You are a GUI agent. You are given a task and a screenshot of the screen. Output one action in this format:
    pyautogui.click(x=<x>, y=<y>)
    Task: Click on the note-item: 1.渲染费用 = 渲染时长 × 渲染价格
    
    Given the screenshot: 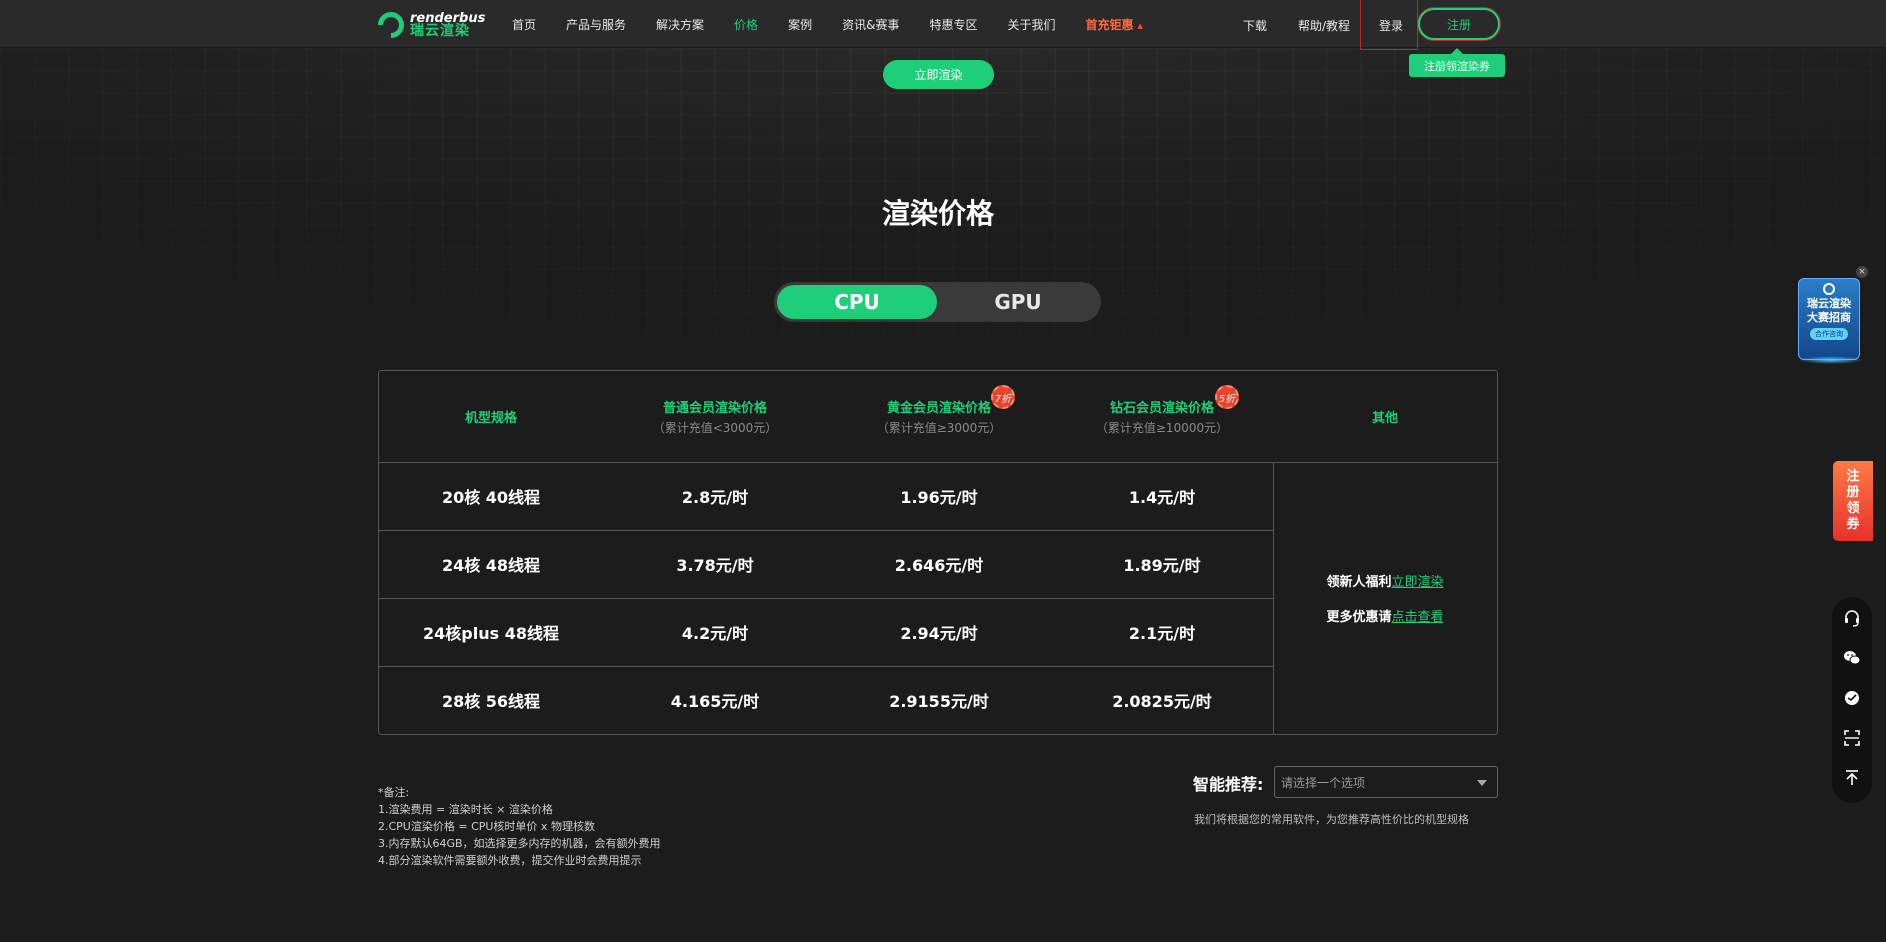 What is the action you would take?
    pyautogui.click(x=465, y=809)
    